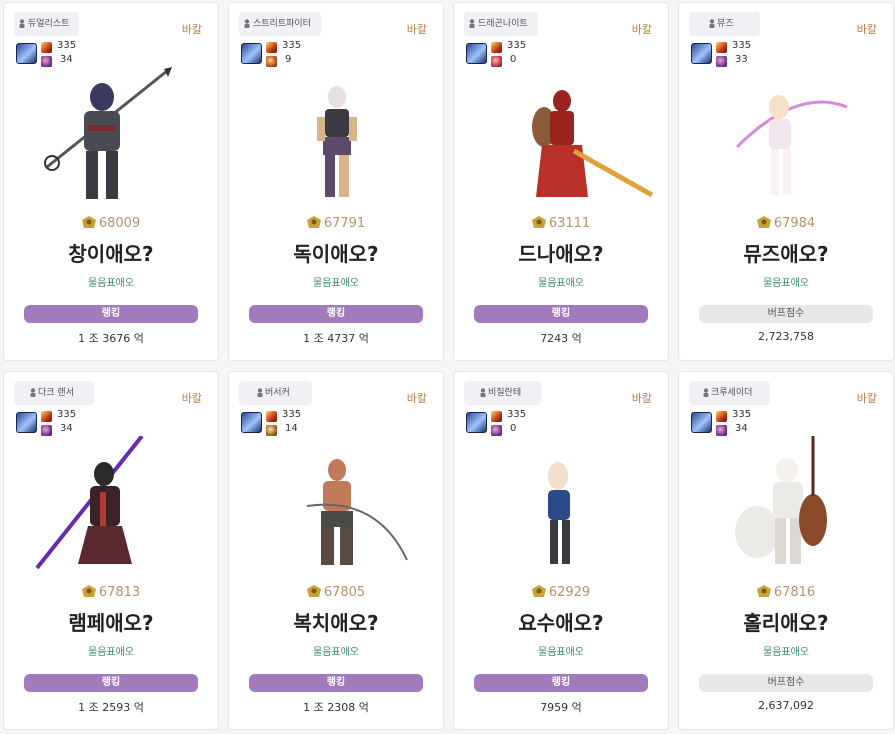 Image resolution: width=895 pixels, height=734 pixels. I want to click on job-badge: 버서커, so click(275, 393).